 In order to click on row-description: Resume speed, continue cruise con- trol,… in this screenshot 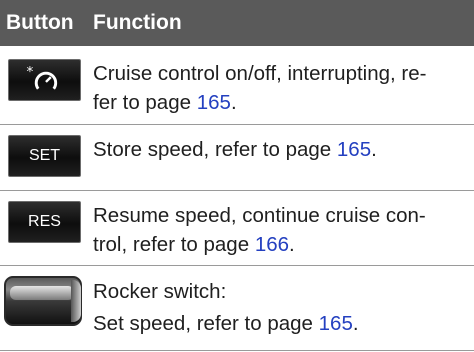, I will do `click(259, 230)`.